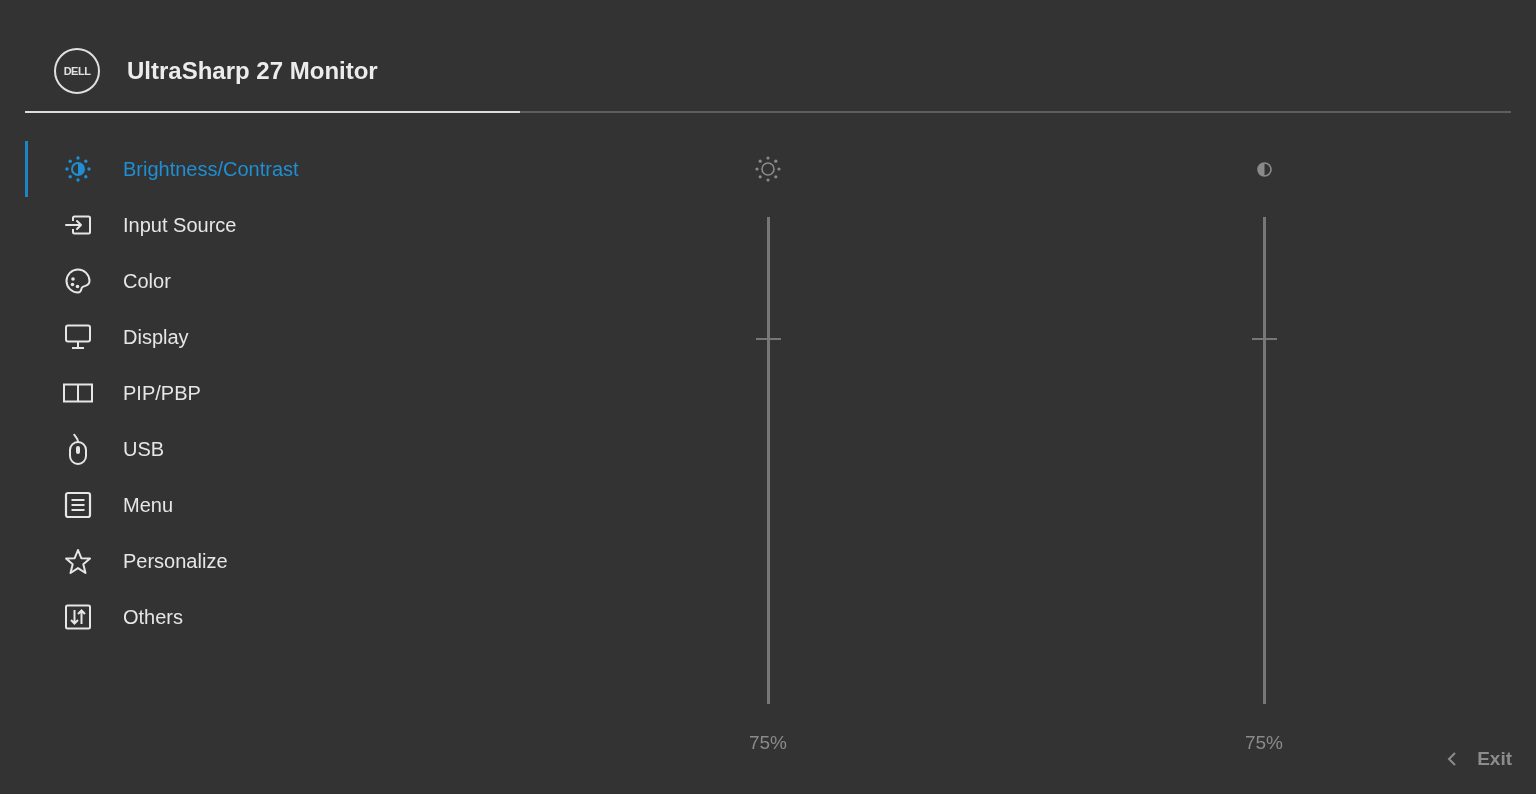  What do you see at coordinates (78, 505) in the screenshot?
I see `list-icon` at bounding box center [78, 505].